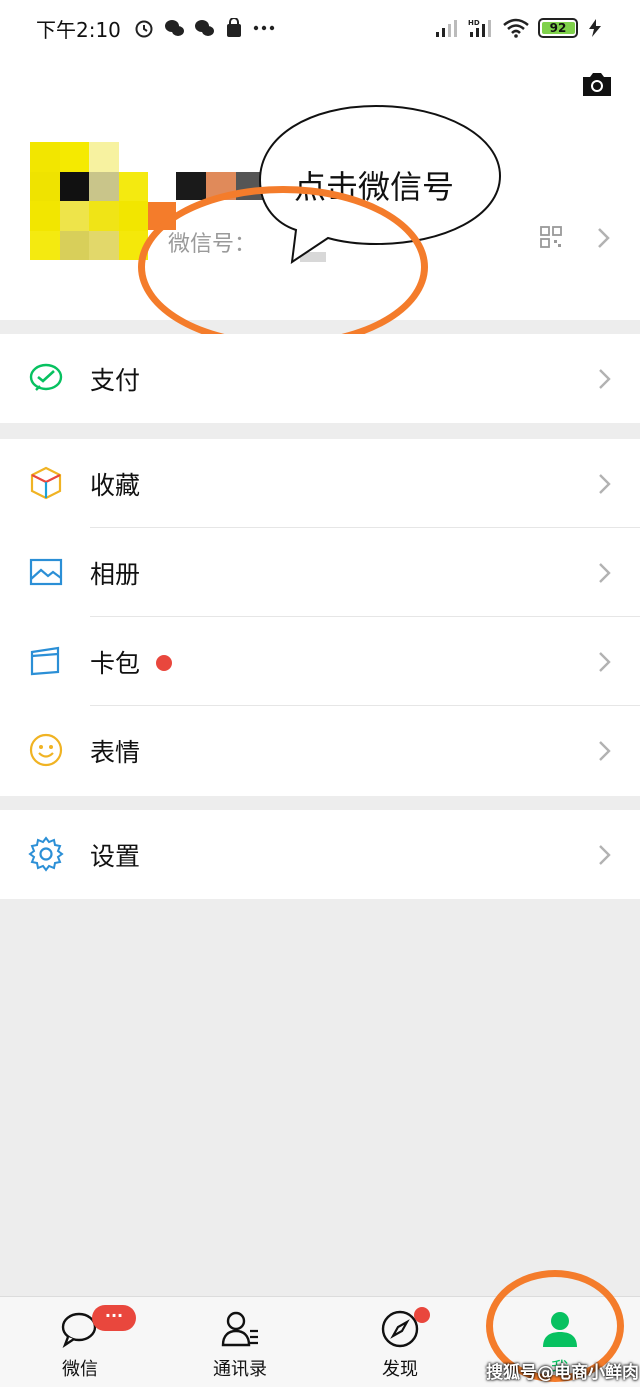 Image resolution: width=640 pixels, height=1387 pixels. What do you see at coordinates (89, 201) in the screenshot?
I see `avatar` at bounding box center [89, 201].